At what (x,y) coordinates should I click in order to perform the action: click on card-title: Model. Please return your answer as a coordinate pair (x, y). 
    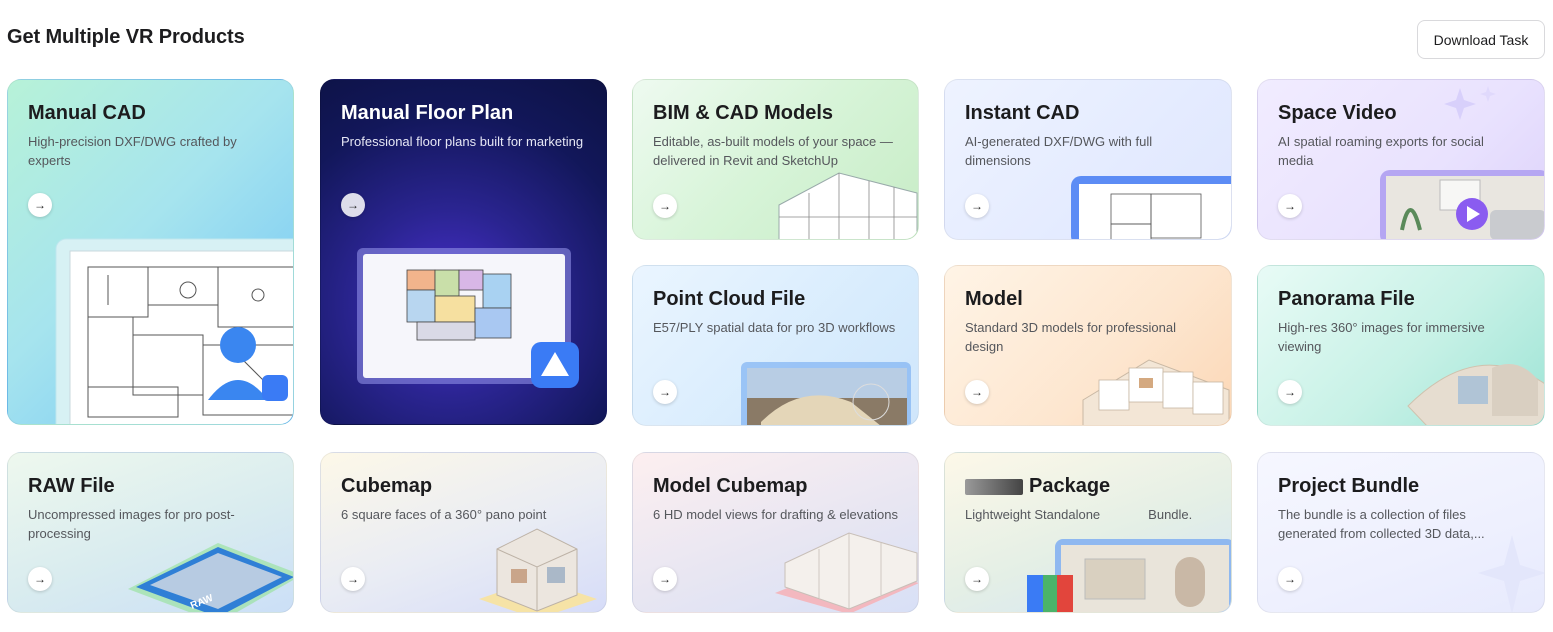
    Looking at the image, I should click on (994, 299).